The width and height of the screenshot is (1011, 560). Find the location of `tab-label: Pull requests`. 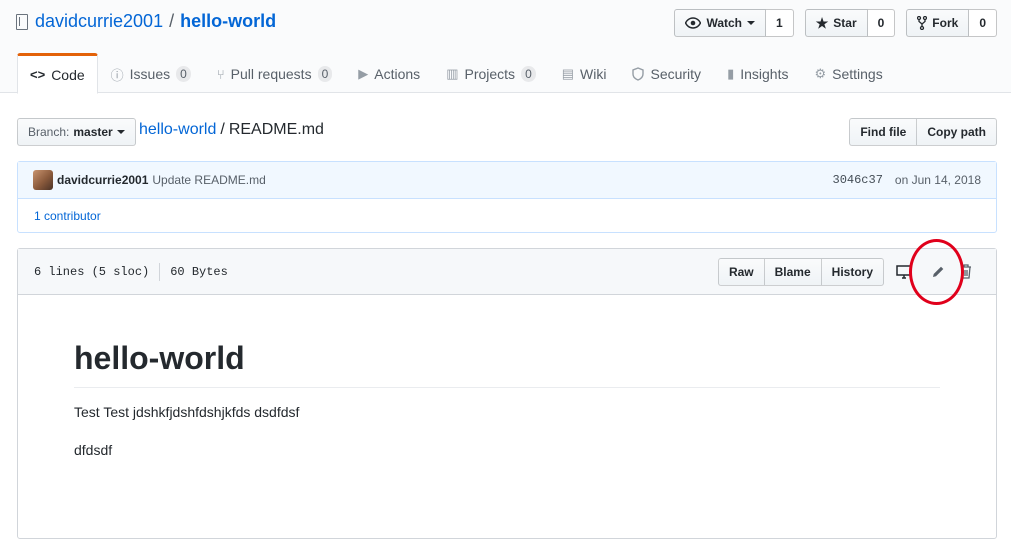

tab-label: Pull requests is located at coordinates (271, 74).